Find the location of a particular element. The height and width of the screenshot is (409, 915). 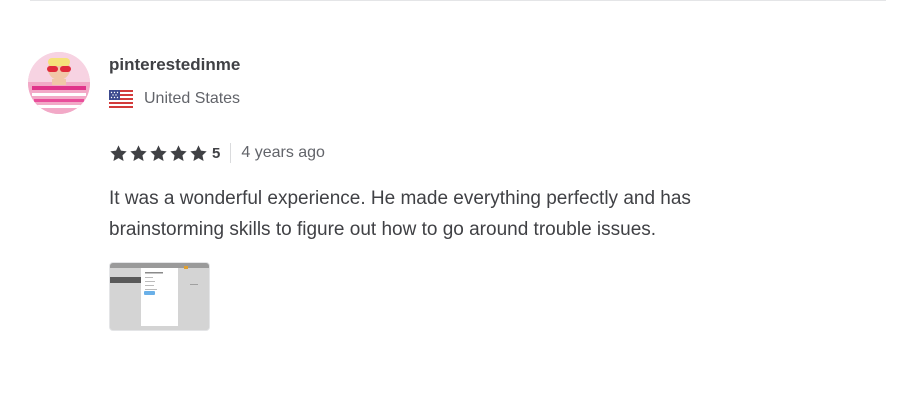

star-rating is located at coordinates (159, 153).